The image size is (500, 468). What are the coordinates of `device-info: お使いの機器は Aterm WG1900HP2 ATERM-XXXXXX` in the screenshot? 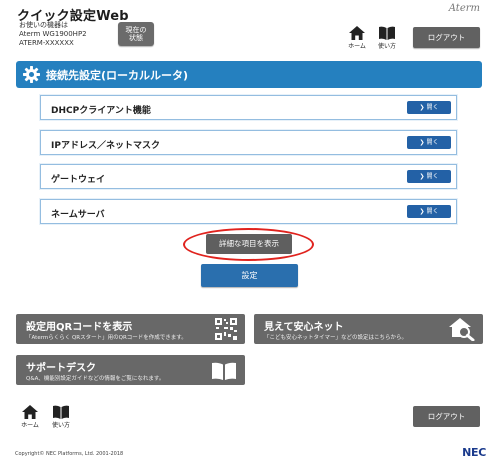 It's located at (53, 34).